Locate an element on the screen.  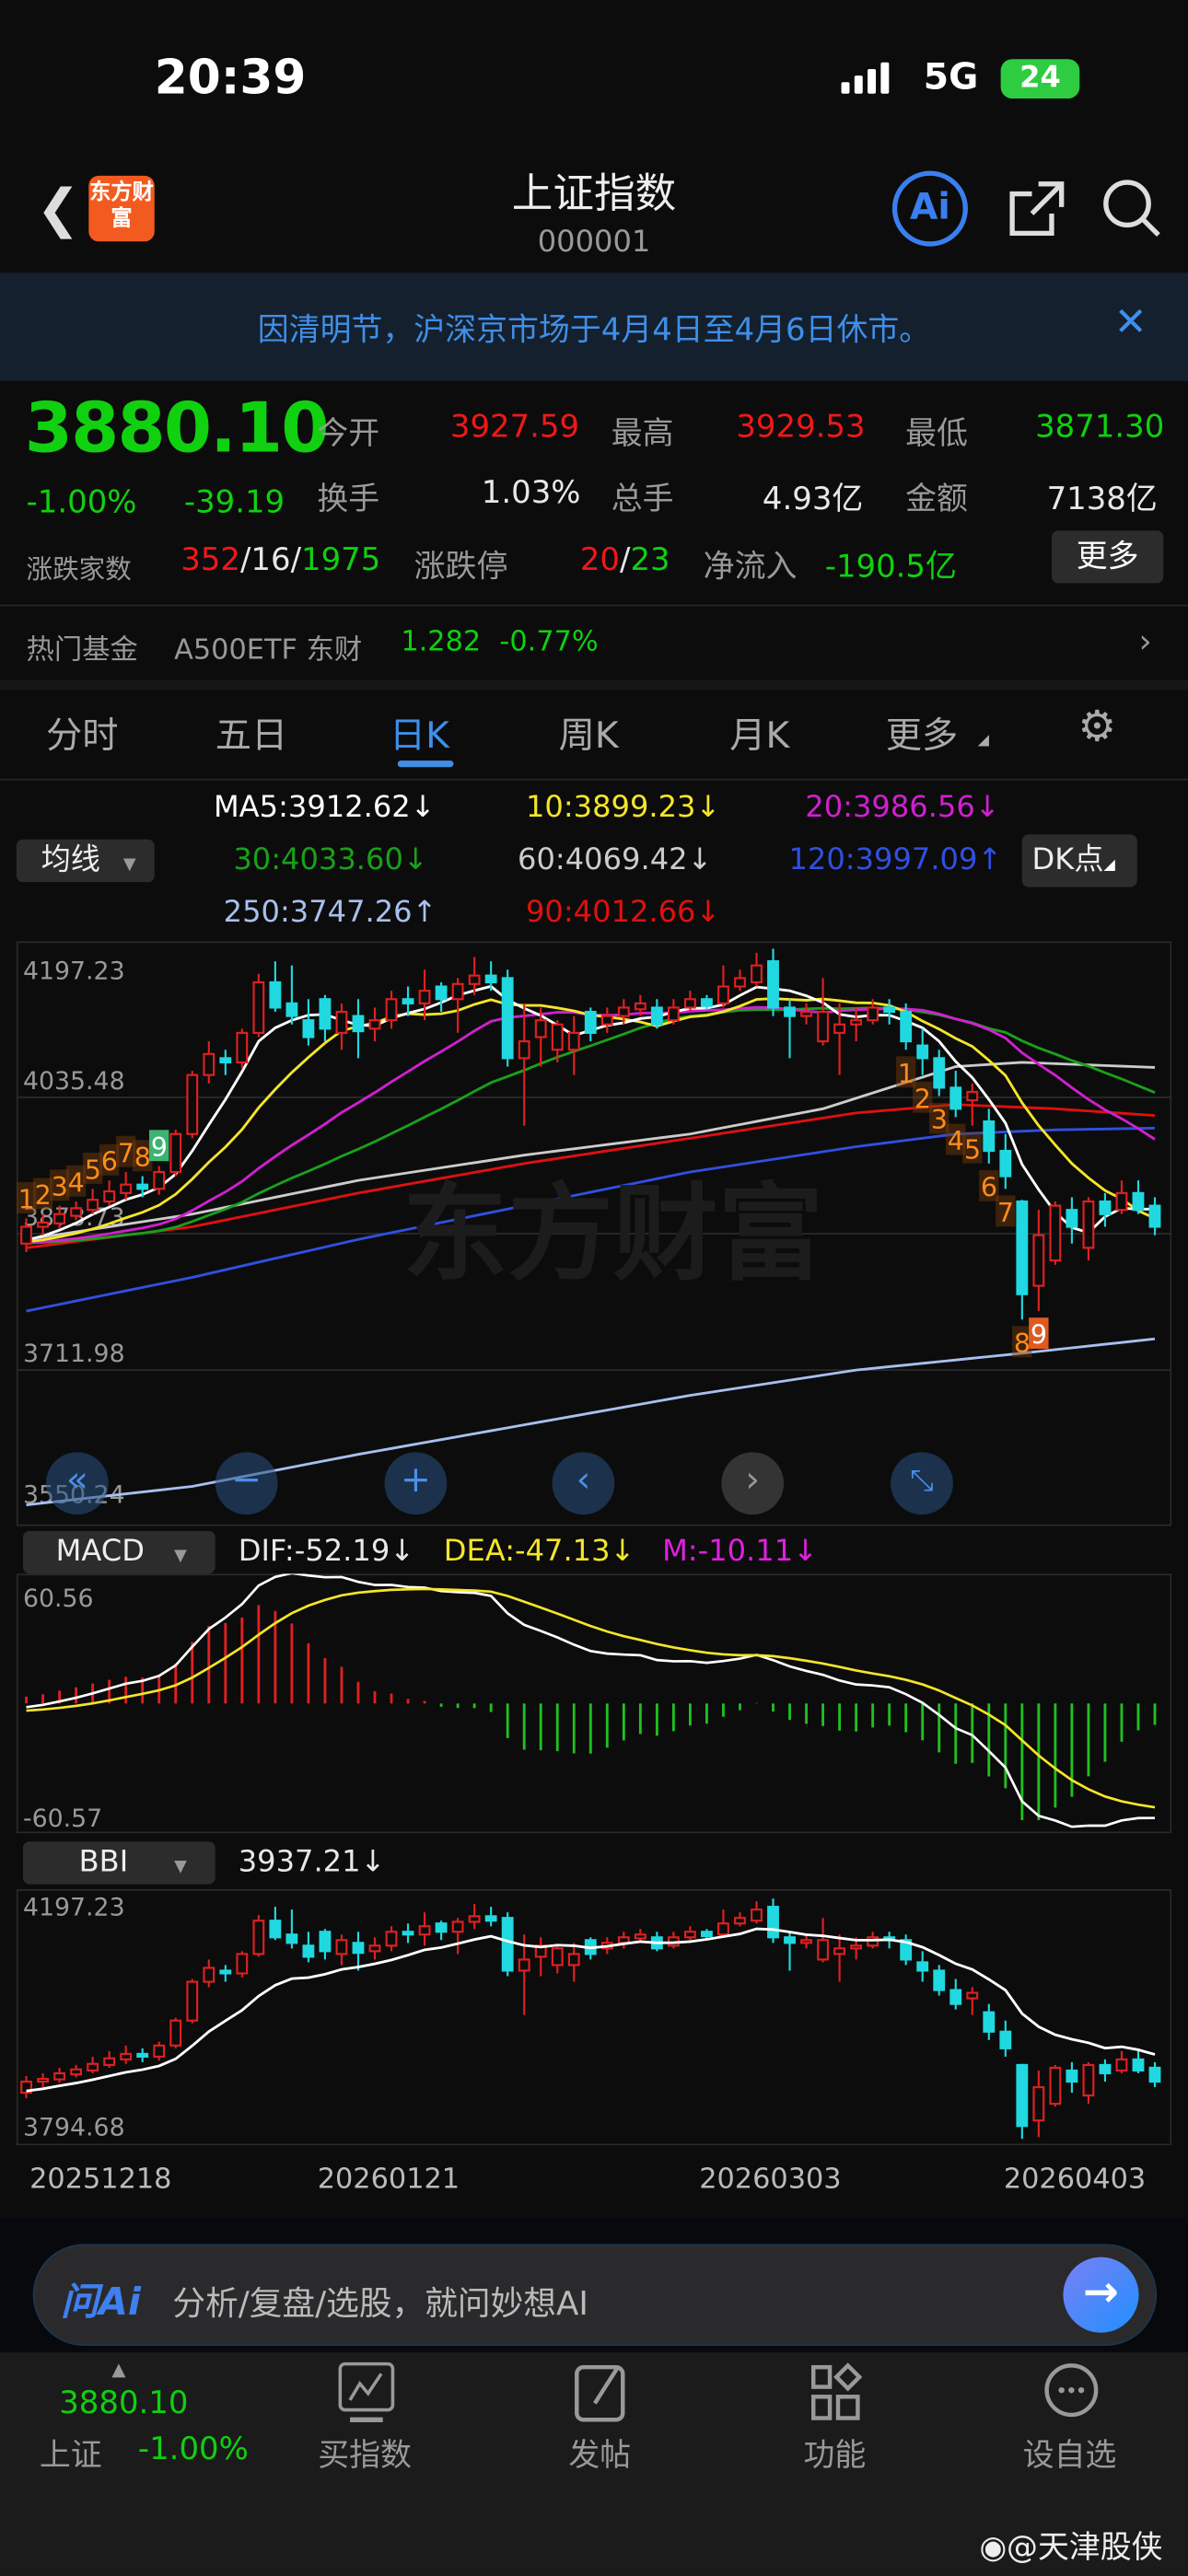
date-label: 20251218 is located at coordinates (100, 2180).